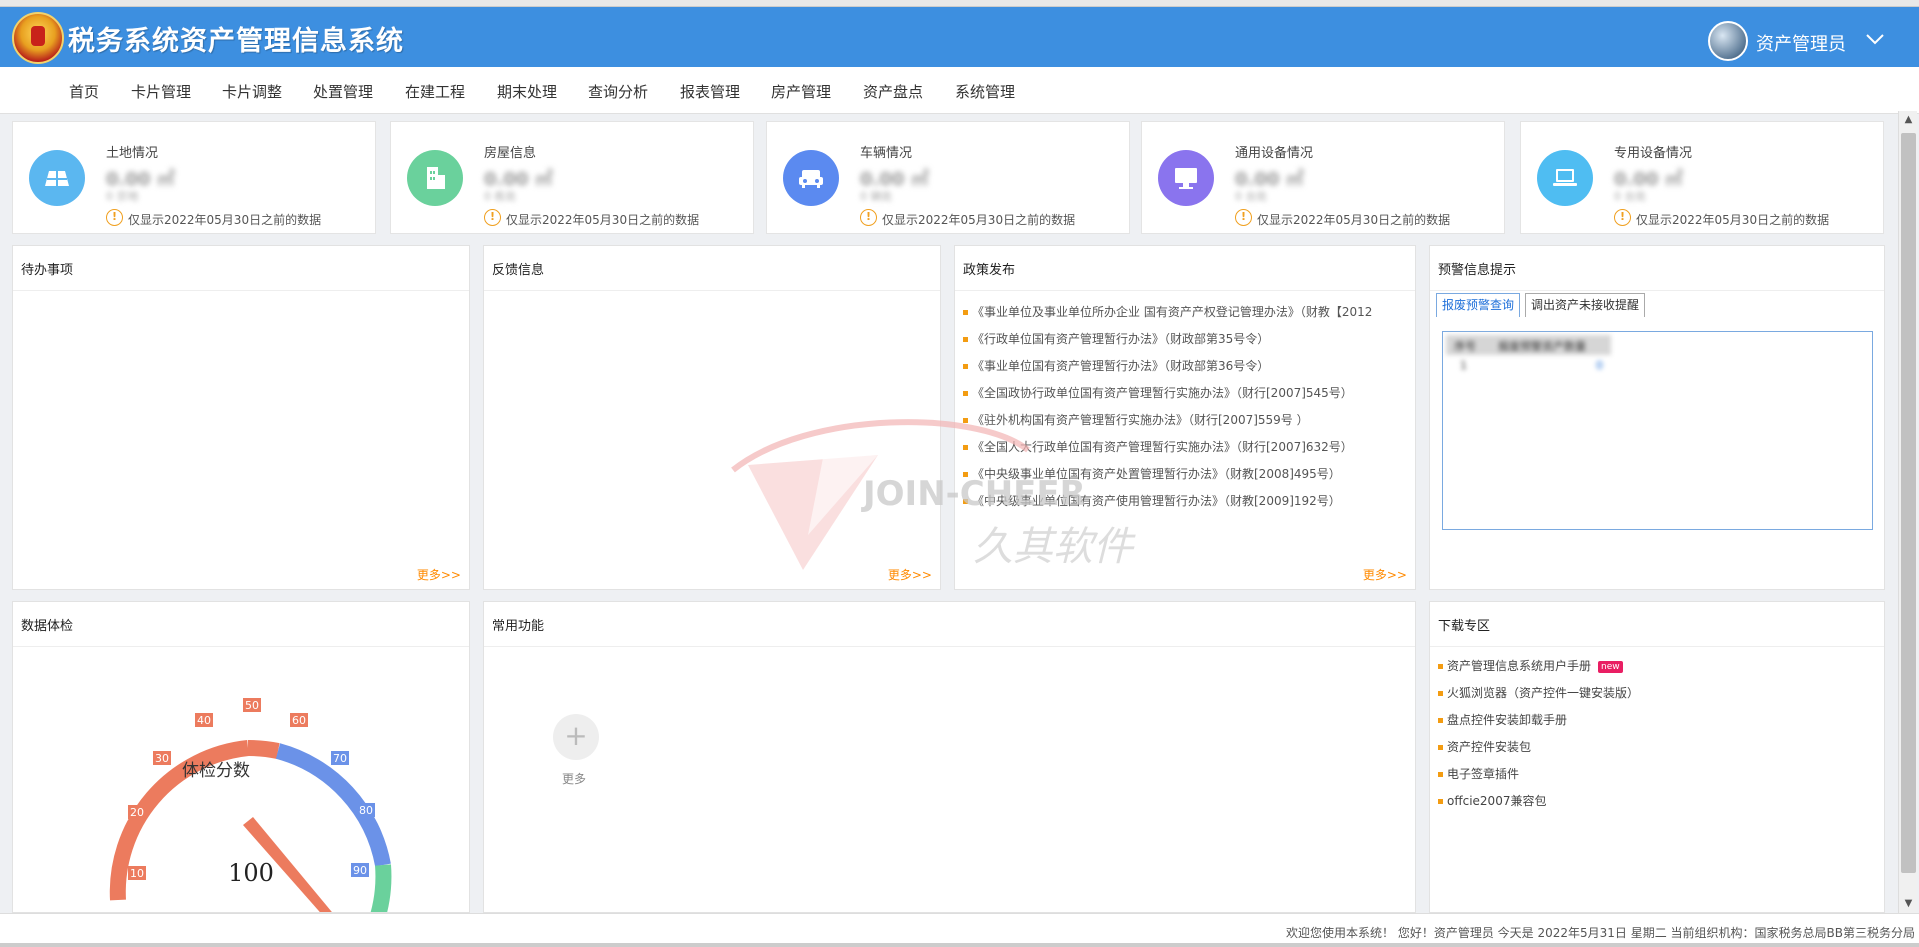 The image size is (1919, 947). Describe the element at coordinates (204, 720) in the screenshot. I see `gauge-tick-label: 40` at that location.